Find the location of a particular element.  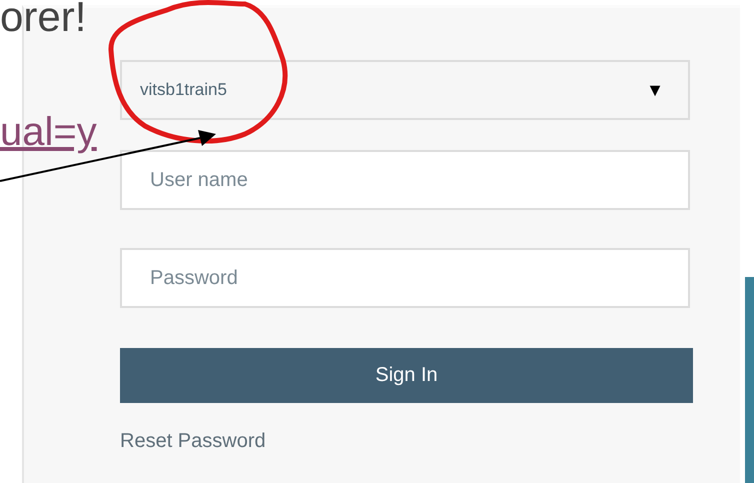

heading-text: orer! is located at coordinates (43, 20).